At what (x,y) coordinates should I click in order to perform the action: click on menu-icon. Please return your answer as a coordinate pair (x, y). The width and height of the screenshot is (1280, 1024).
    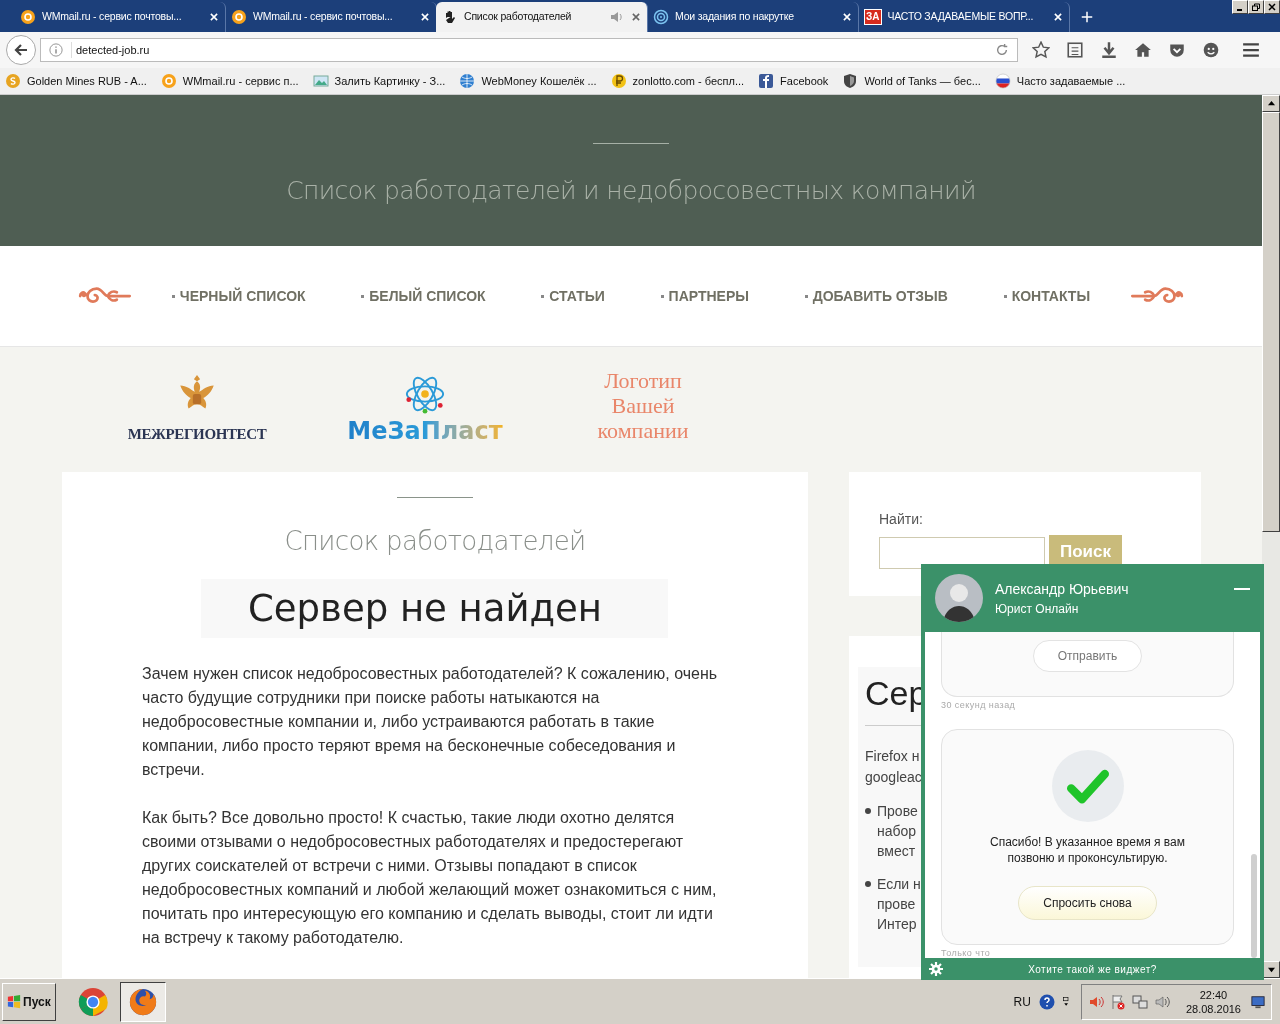
    Looking at the image, I should click on (1251, 50).